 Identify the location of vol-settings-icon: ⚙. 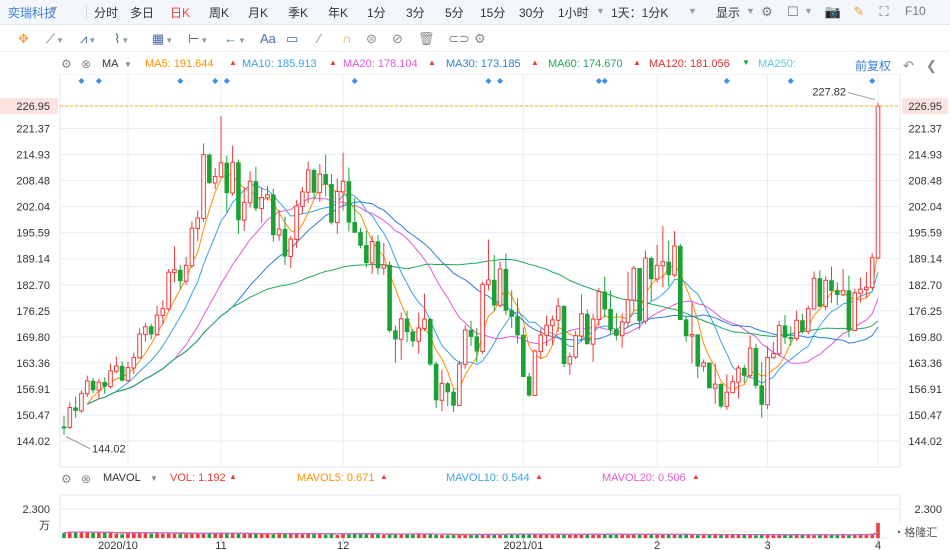
(66, 479).